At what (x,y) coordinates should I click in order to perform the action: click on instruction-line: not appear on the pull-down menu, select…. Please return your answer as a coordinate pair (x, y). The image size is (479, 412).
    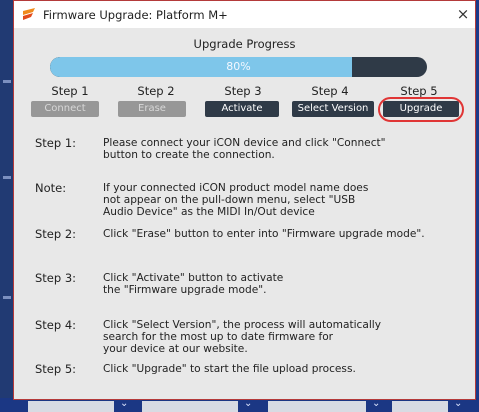
    Looking at the image, I should click on (229, 200).